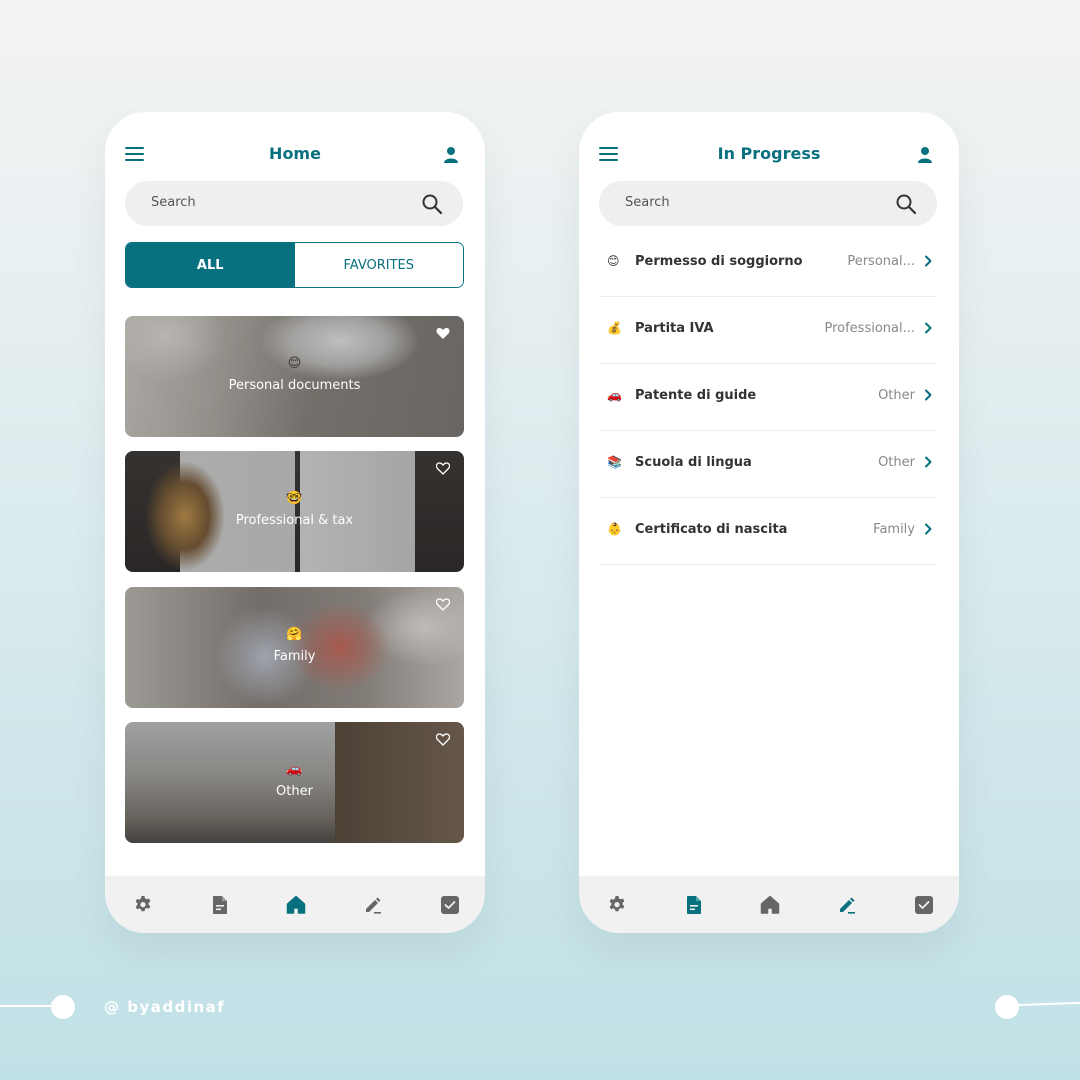 This screenshot has height=1080, width=1080. I want to click on page-title: Home, so click(295, 153).